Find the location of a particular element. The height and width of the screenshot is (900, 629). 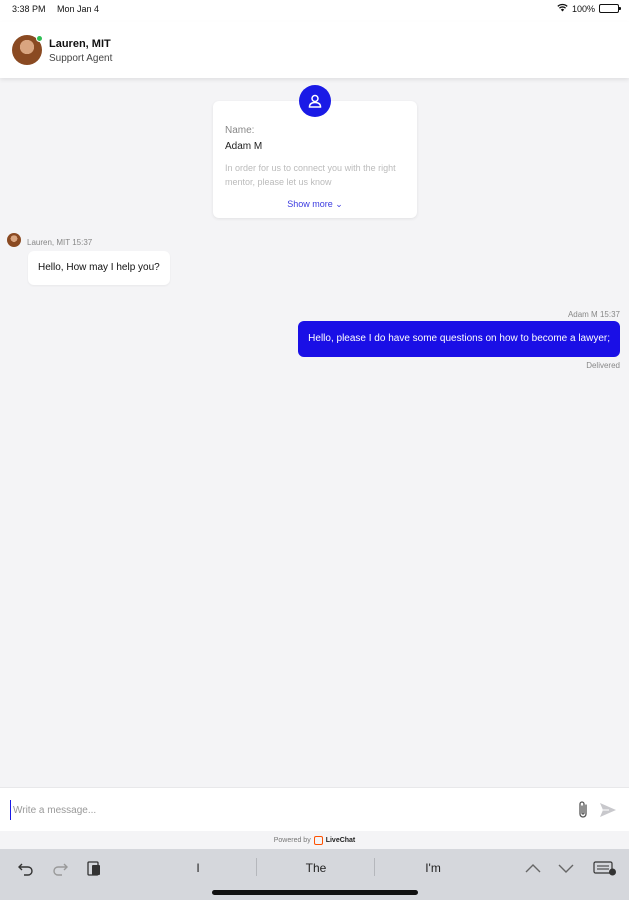

undo-icon is located at coordinates (26, 868).